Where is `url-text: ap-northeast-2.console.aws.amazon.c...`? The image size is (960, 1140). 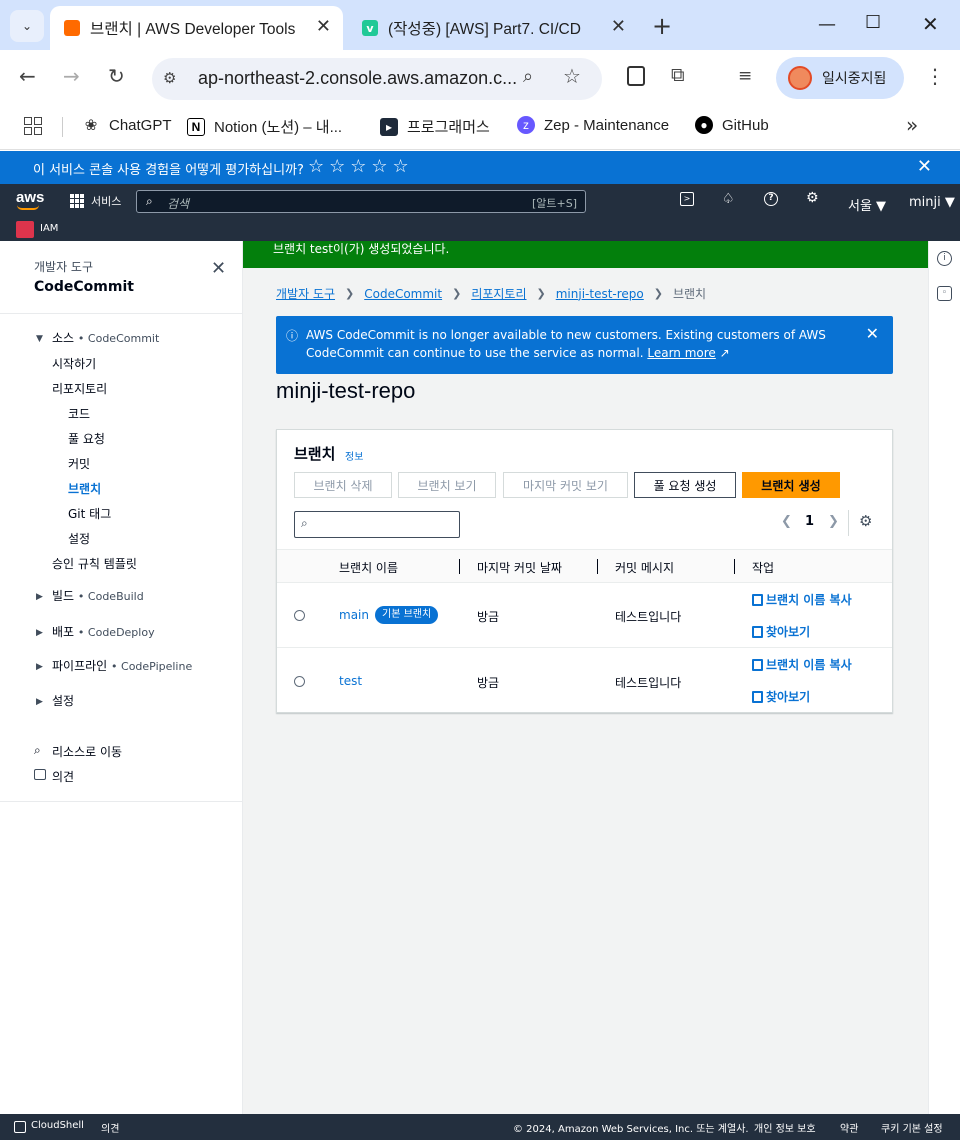 url-text: ap-northeast-2.console.aws.amazon.c... is located at coordinates (357, 78).